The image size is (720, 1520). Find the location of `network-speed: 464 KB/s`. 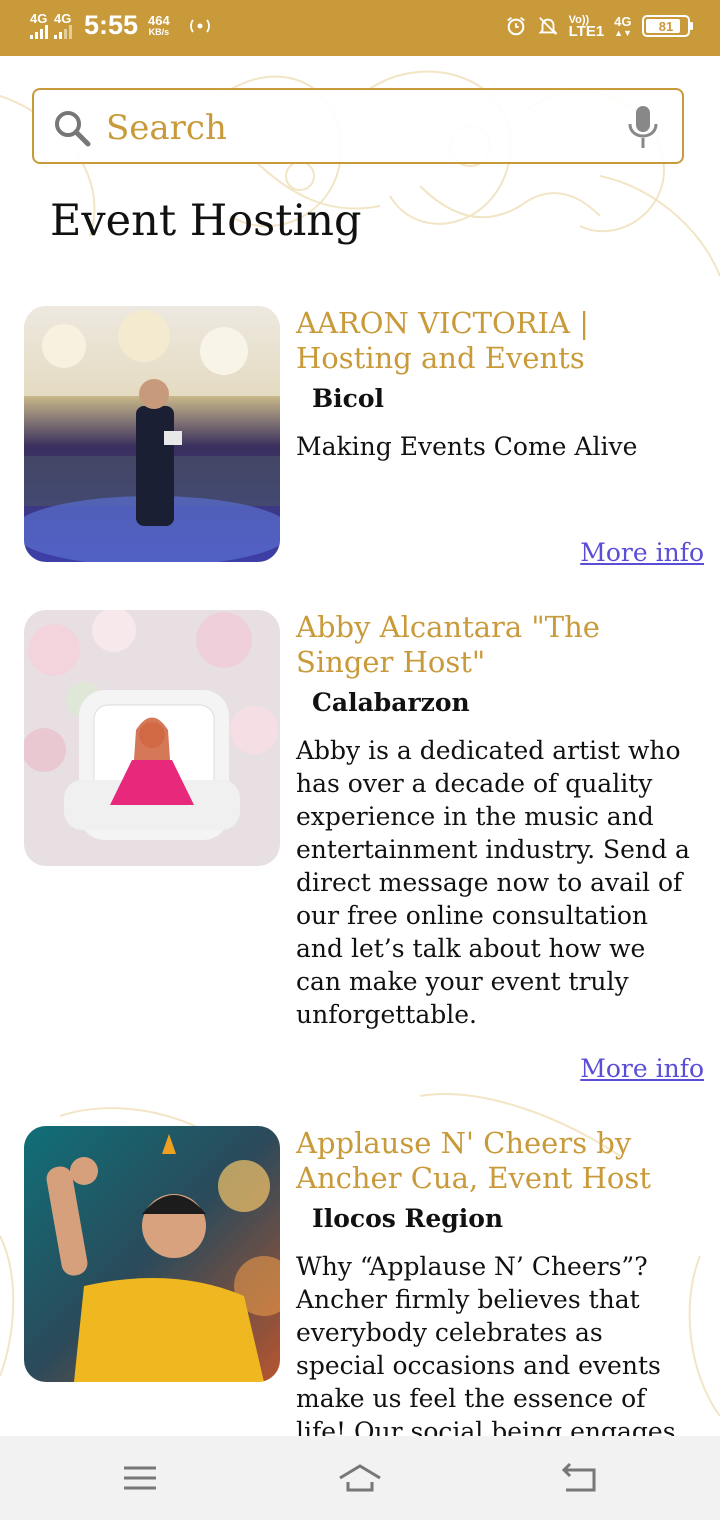

network-speed: 464 KB/s is located at coordinates (159, 25).